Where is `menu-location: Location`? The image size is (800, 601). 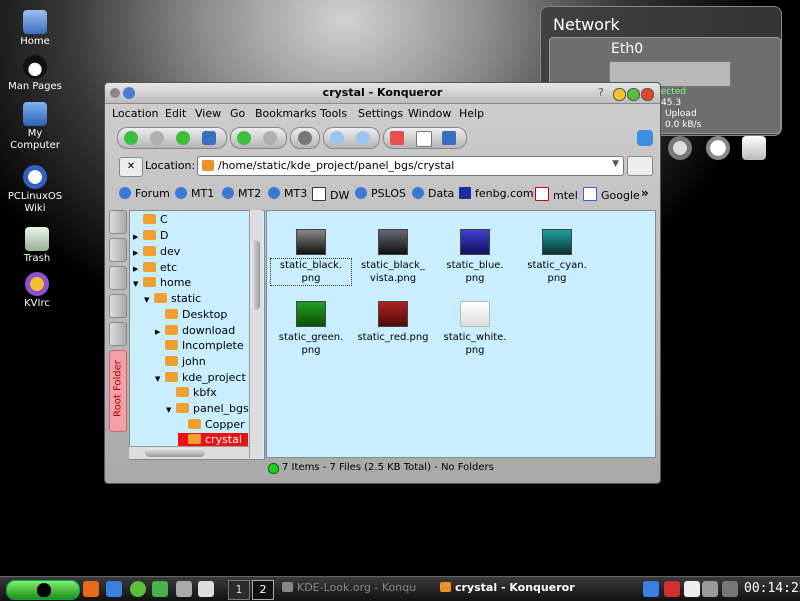
menu-location: Location is located at coordinates (135, 113).